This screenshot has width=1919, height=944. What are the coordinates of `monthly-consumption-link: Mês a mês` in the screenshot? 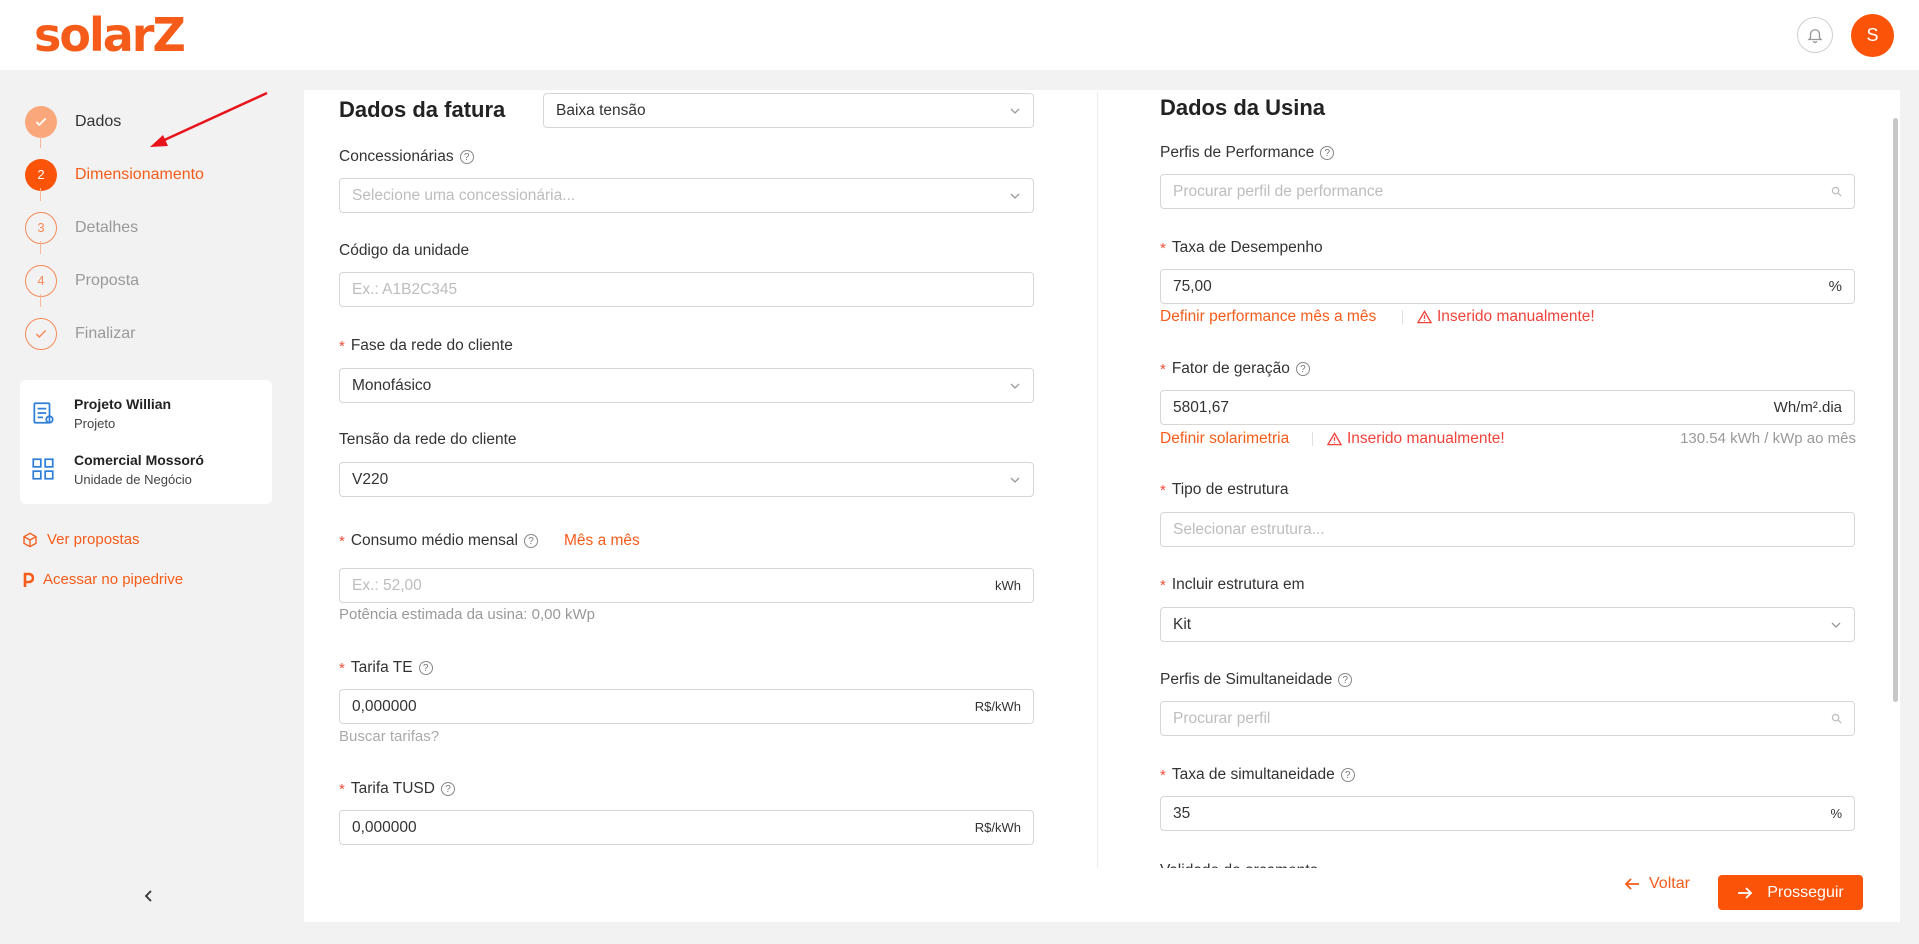 It's located at (602, 541).